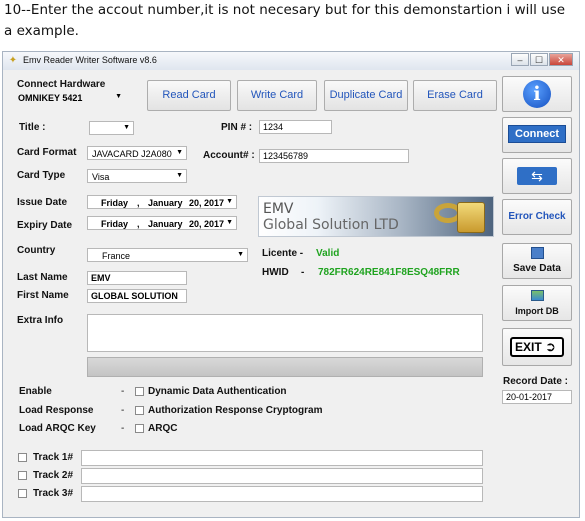 The image size is (585, 521). I want to click on record-date-label: Record Date :, so click(536, 381).